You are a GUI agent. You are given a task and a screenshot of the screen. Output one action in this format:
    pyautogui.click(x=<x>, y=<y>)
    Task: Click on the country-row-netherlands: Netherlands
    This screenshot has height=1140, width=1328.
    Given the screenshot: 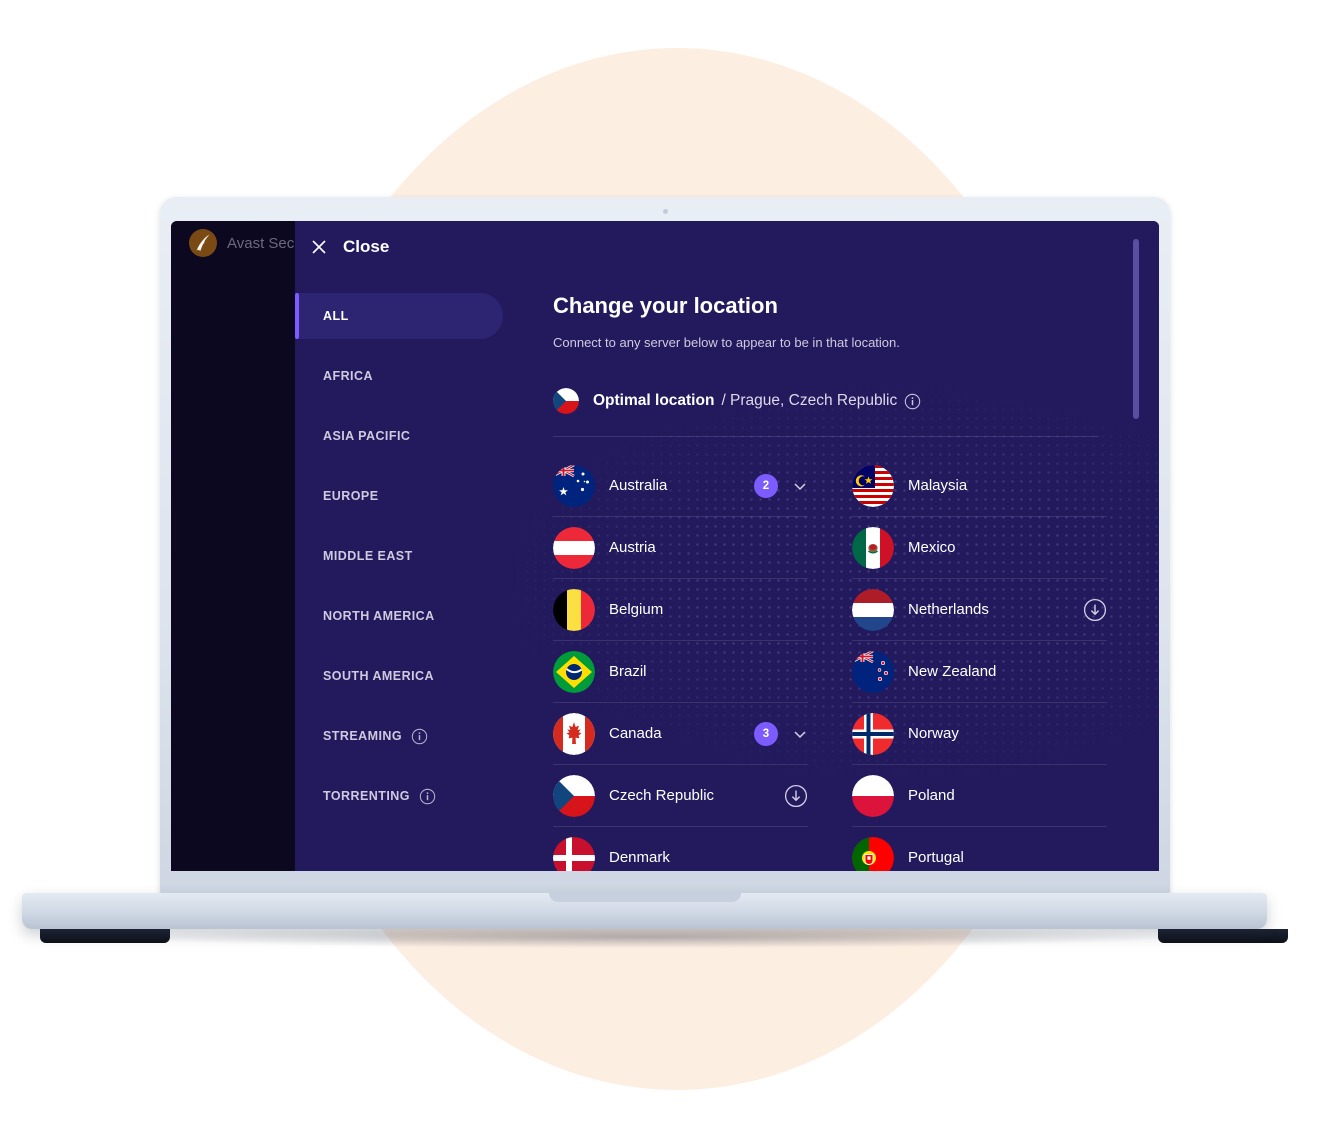 What is the action you would take?
    pyautogui.click(x=979, y=610)
    